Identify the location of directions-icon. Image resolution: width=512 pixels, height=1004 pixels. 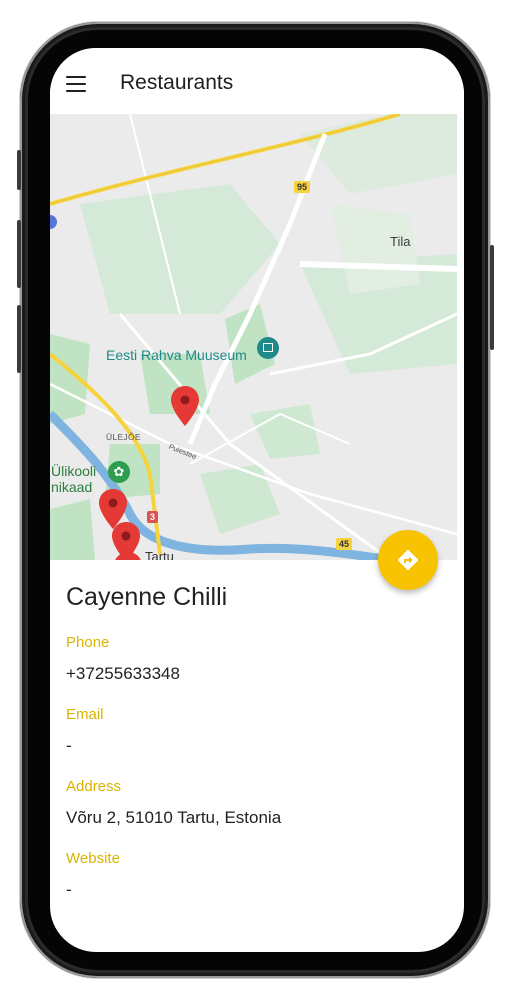
(408, 560).